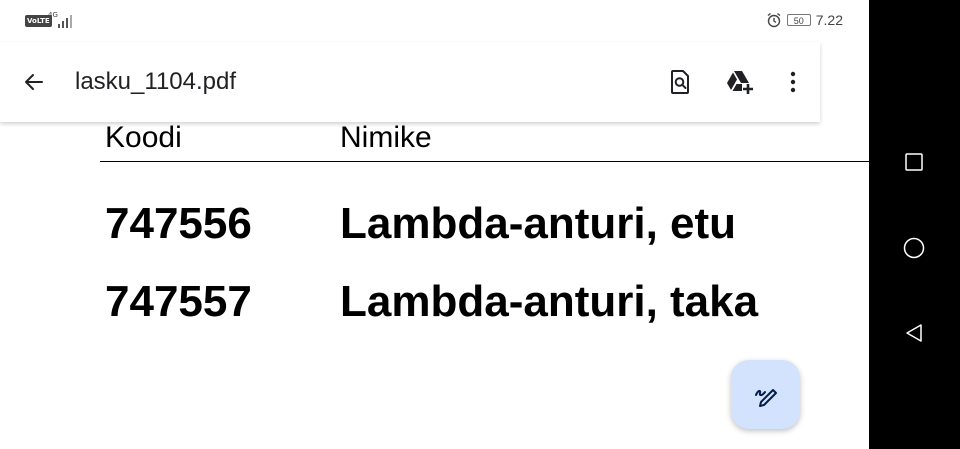 The image size is (960, 449). I want to click on more-vert-icon, so click(793, 82).